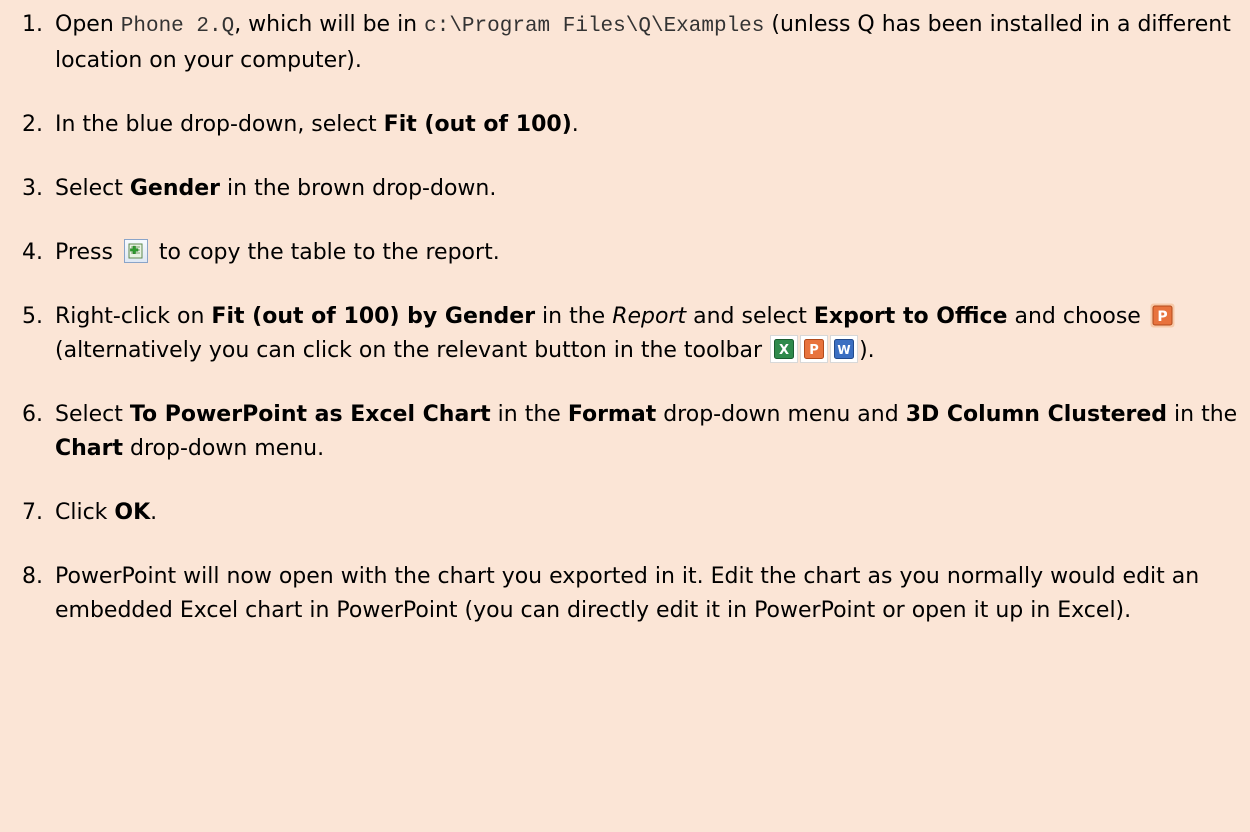 The height and width of the screenshot is (832, 1250). Describe the element at coordinates (32, 24) in the screenshot. I see `step-number: 1.` at that location.